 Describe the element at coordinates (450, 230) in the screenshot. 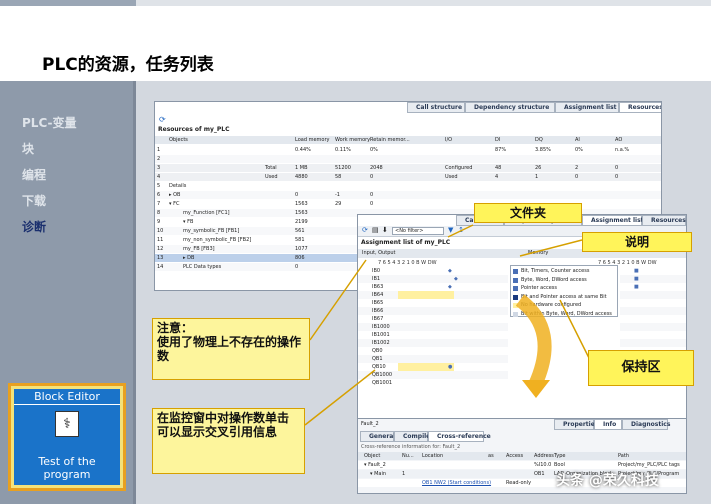

I see `filter-icon: ▼` at that location.